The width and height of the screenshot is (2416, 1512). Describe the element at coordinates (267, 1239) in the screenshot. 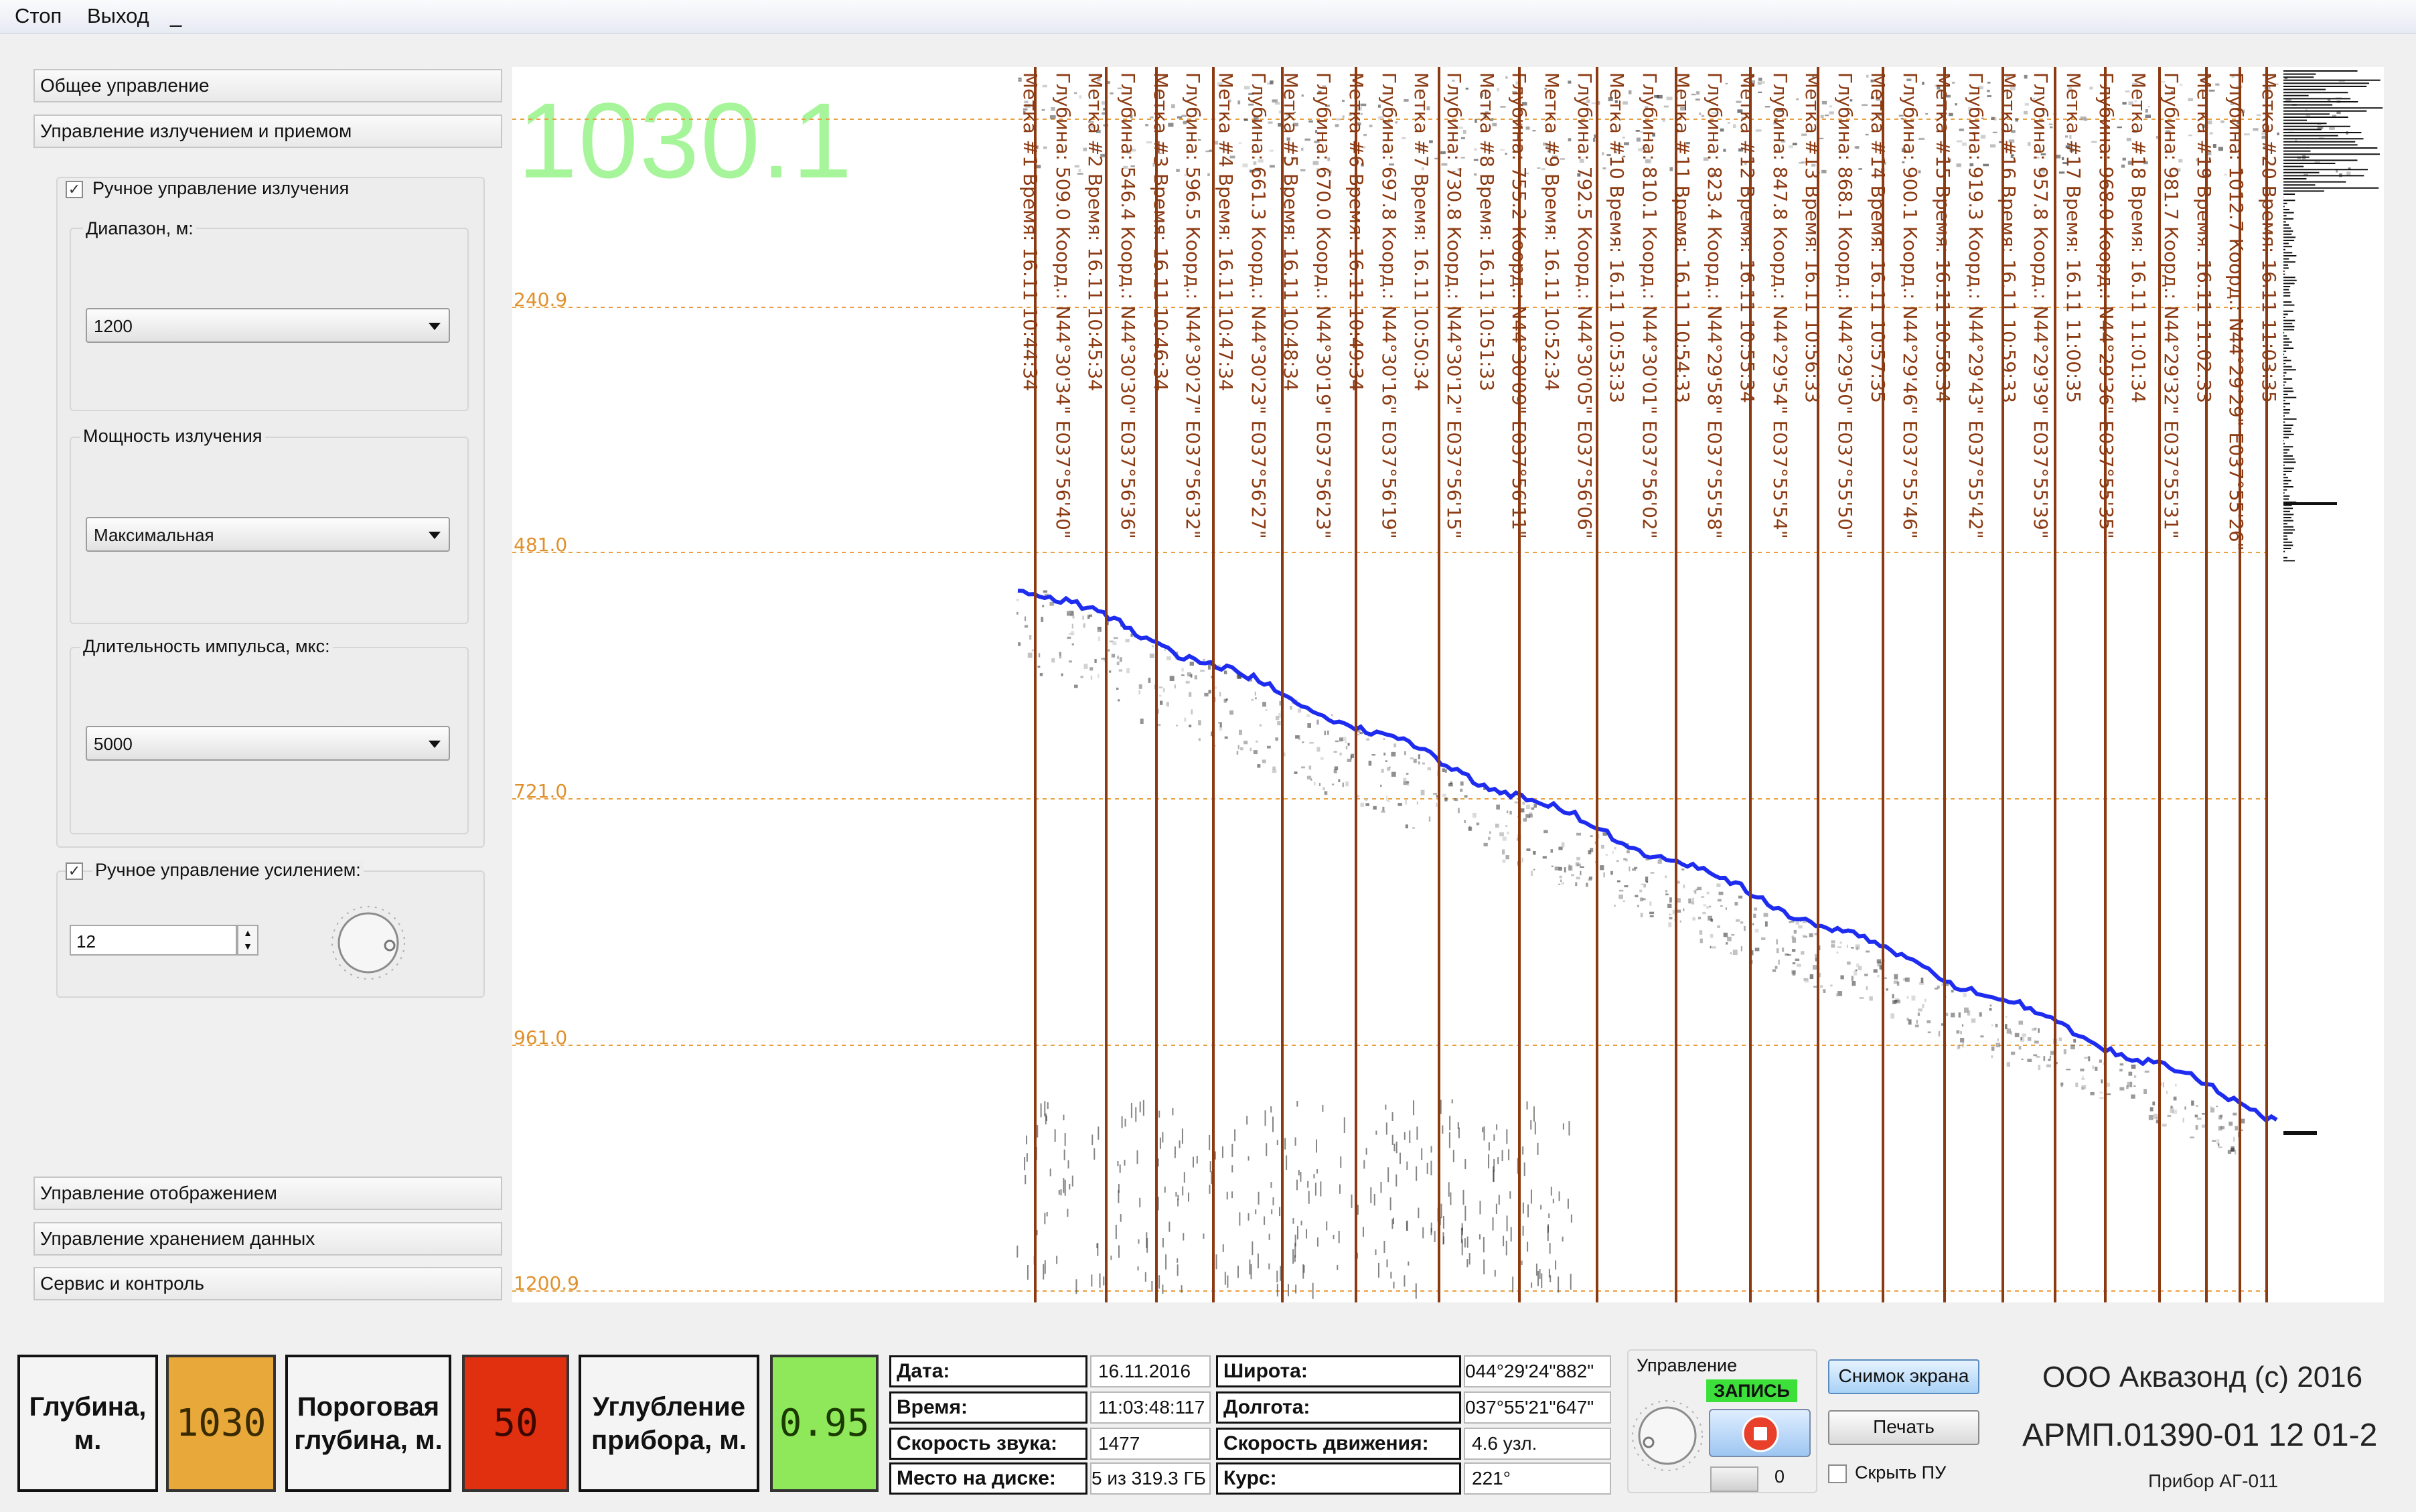

I see `section-storage-control: Управление хранением данных` at that location.